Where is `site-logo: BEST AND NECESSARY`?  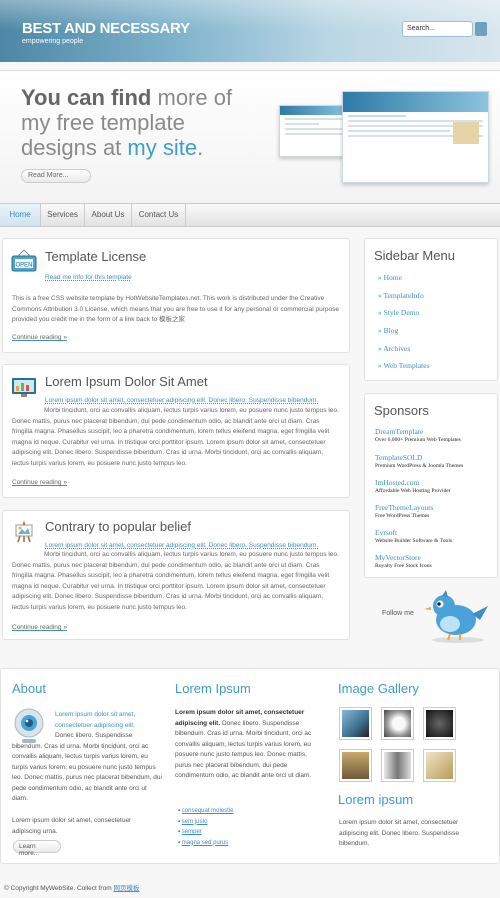
site-logo: BEST AND NECESSARY is located at coordinates (106, 28).